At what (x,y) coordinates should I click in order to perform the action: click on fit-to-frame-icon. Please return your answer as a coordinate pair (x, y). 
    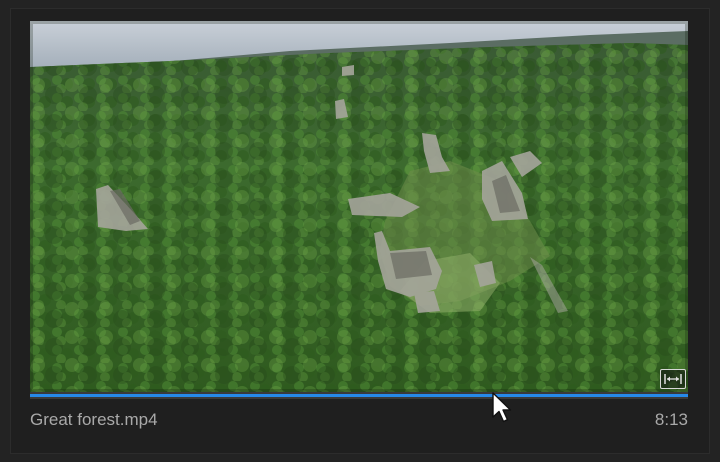
    Looking at the image, I should click on (673, 379).